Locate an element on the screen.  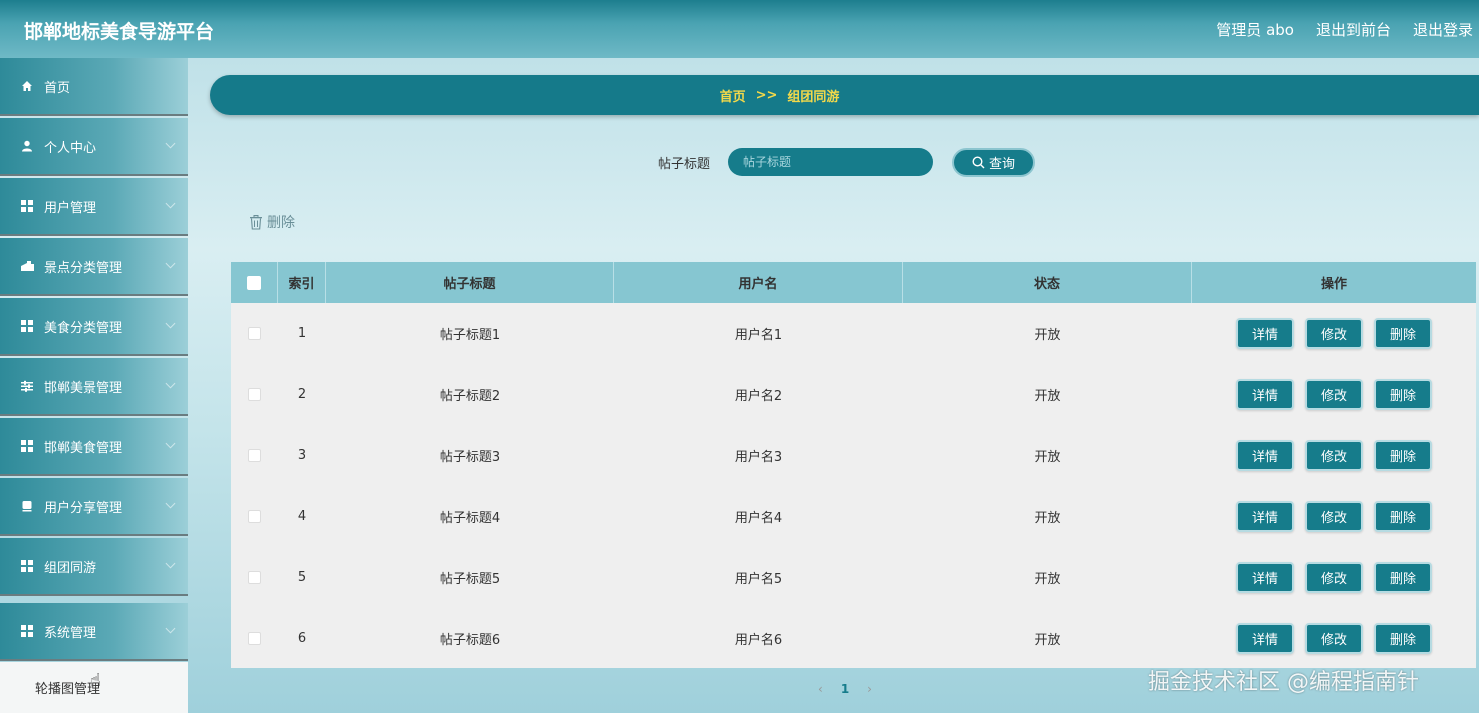
sidebar-item-label: 美食分类管理 is located at coordinates (83, 328).